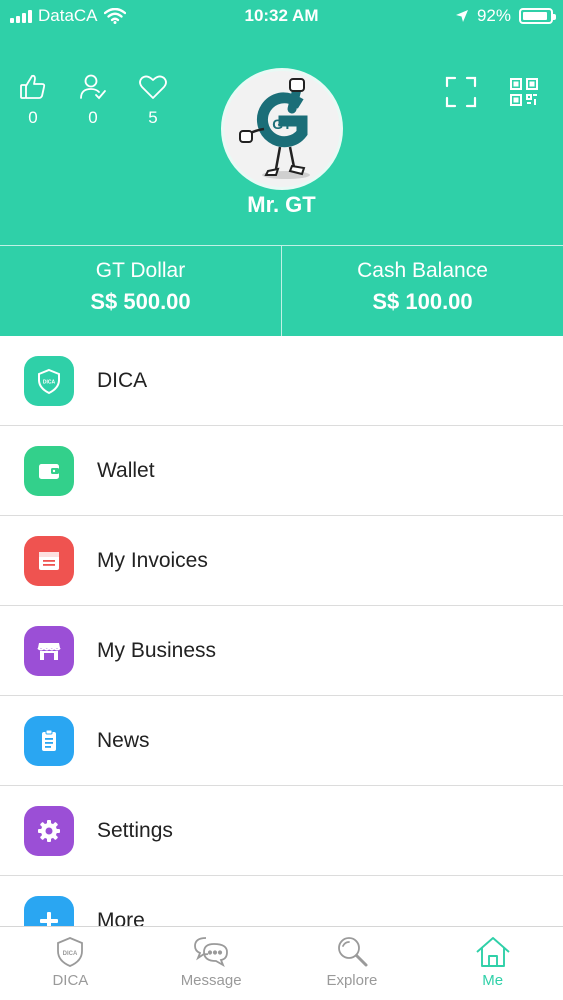 Image resolution: width=563 pixels, height=1000 pixels. I want to click on menu-item-news: News, so click(281, 741).